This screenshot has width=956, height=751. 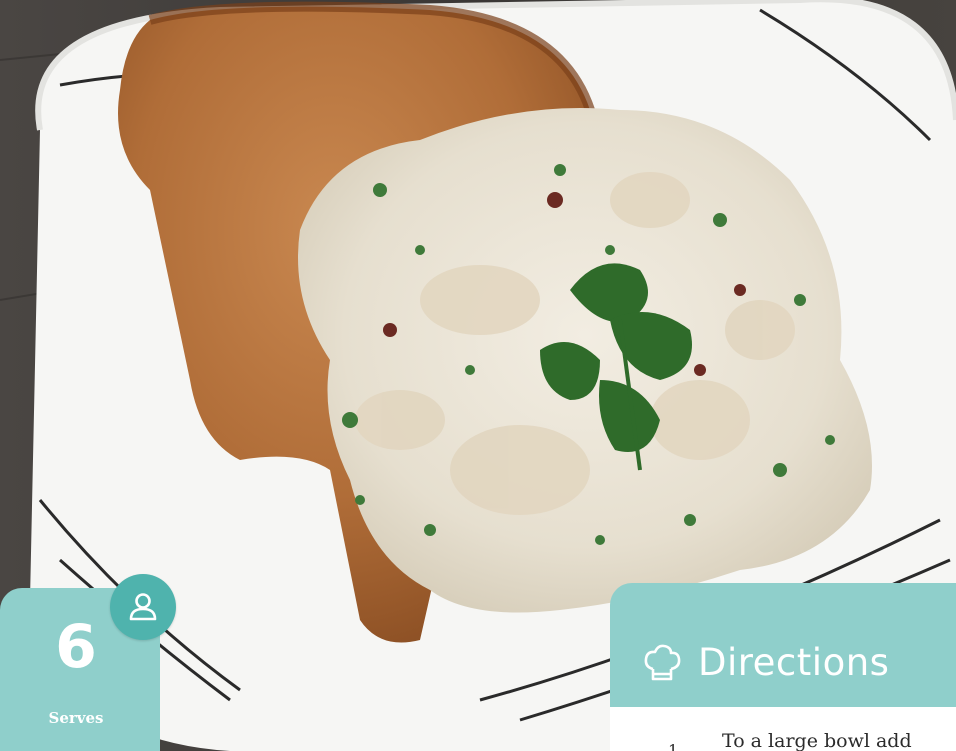 What do you see at coordinates (662, 662) in the screenshot?
I see `chef-hat-icon` at bounding box center [662, 662].